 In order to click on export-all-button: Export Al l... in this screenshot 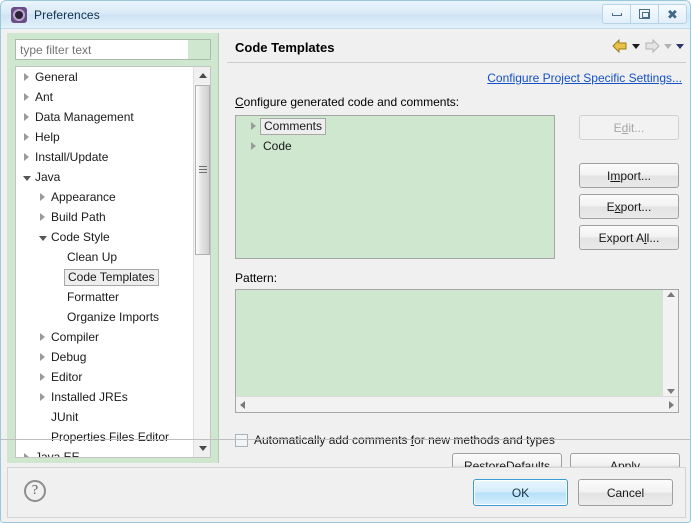, I will do `click(629, 237)`.